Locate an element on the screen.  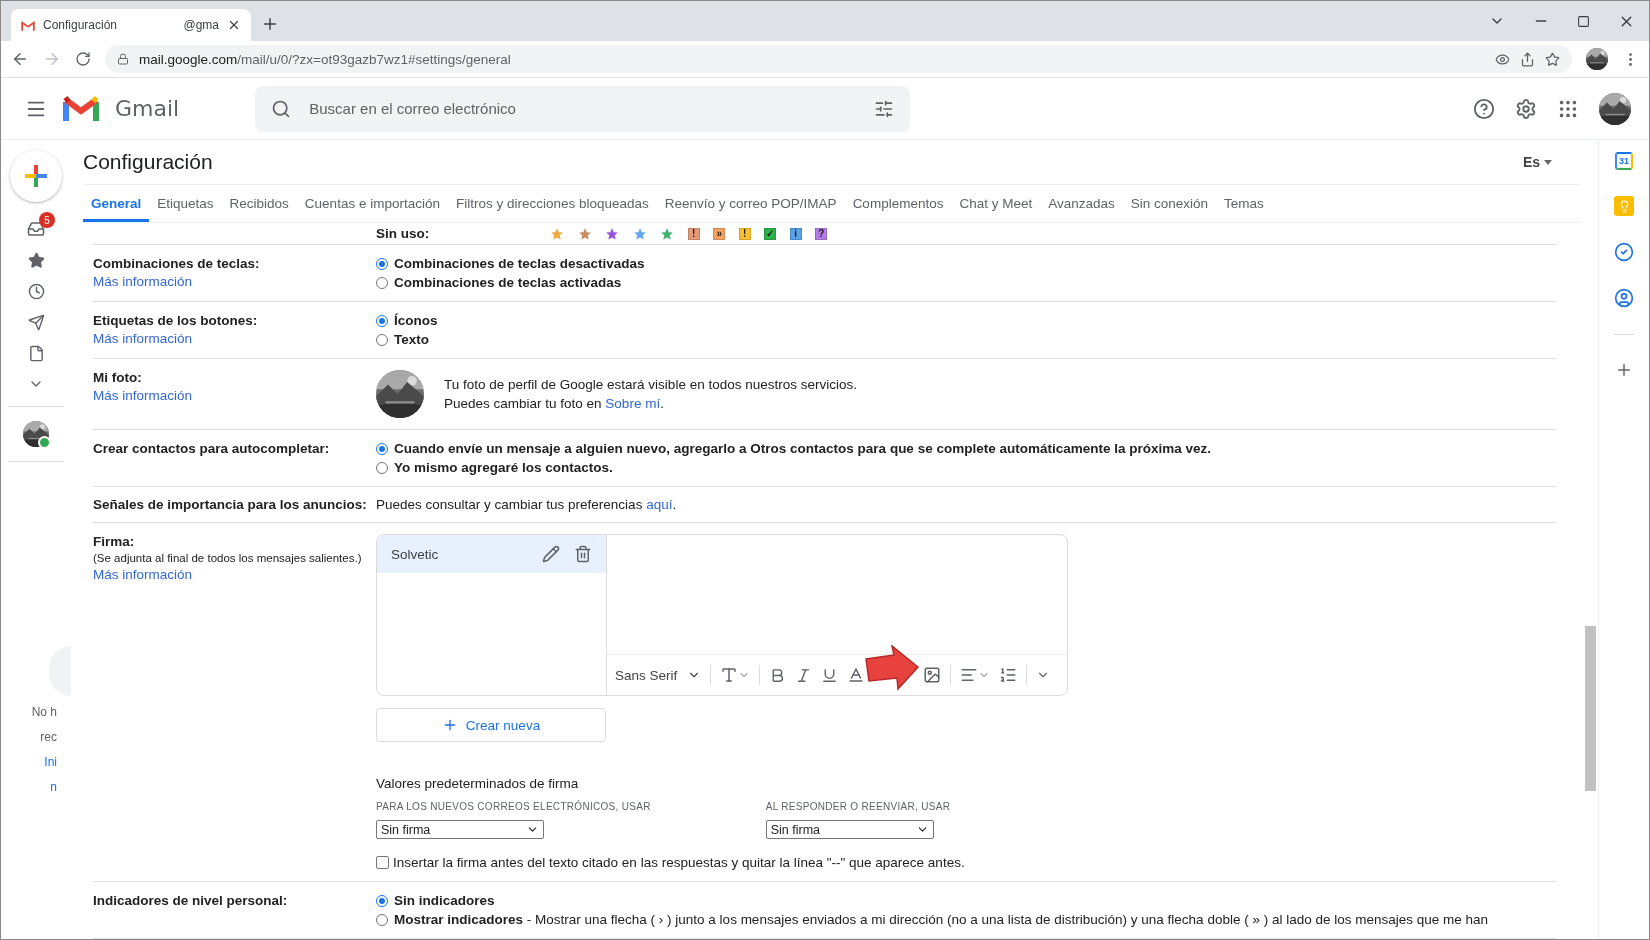
settings-tab: Sin conexión is located at coordinates (1169, 203).